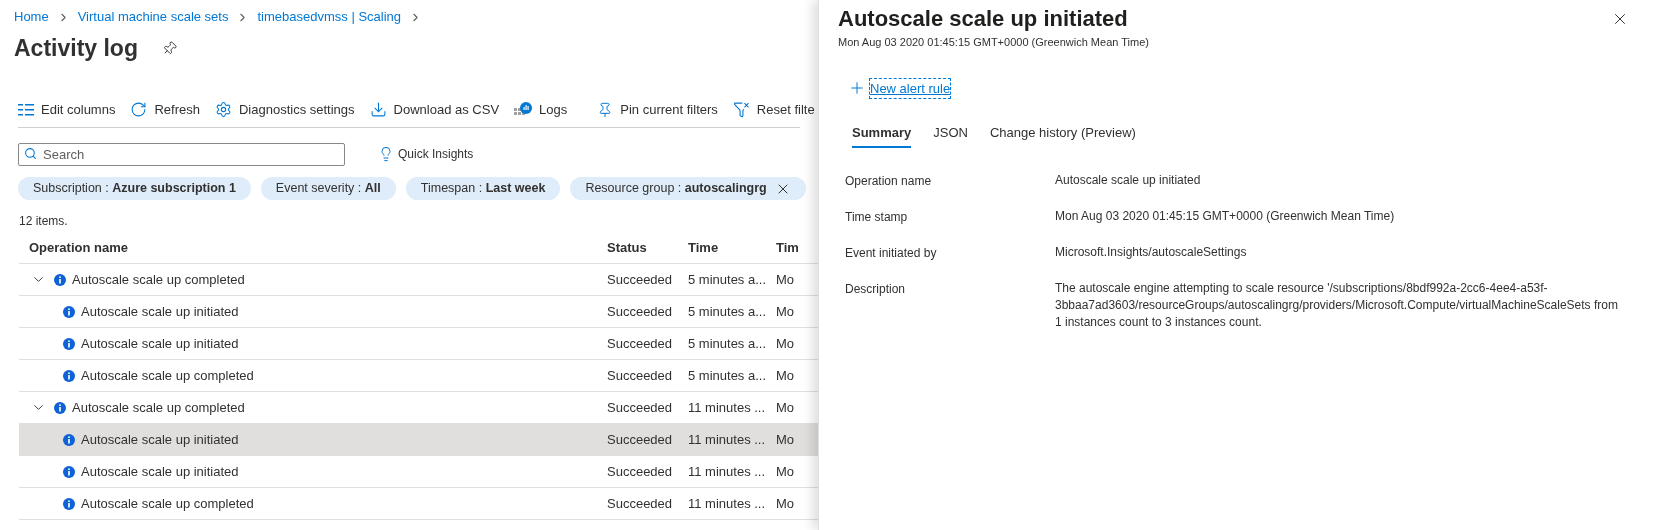 The image size is (1653, 530). Describe the element at coordinates (26, 109) in the screenshot. I see `columns-icon` at that location.